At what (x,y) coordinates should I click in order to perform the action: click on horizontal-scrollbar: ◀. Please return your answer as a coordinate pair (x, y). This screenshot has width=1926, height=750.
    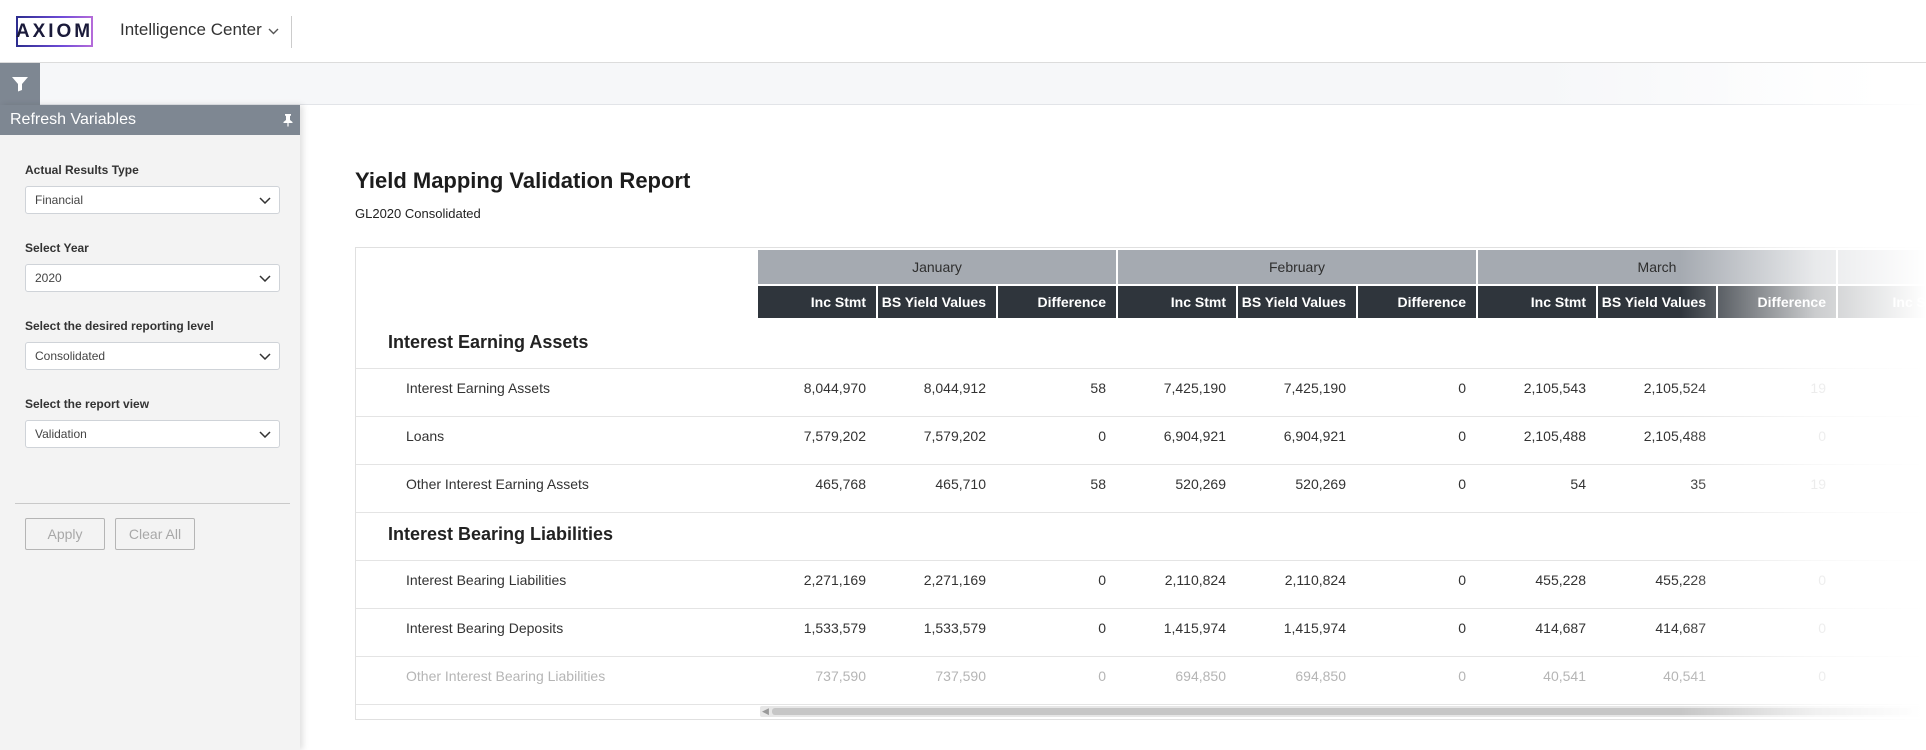
    Looking at the image, I should click on (1343, 711).